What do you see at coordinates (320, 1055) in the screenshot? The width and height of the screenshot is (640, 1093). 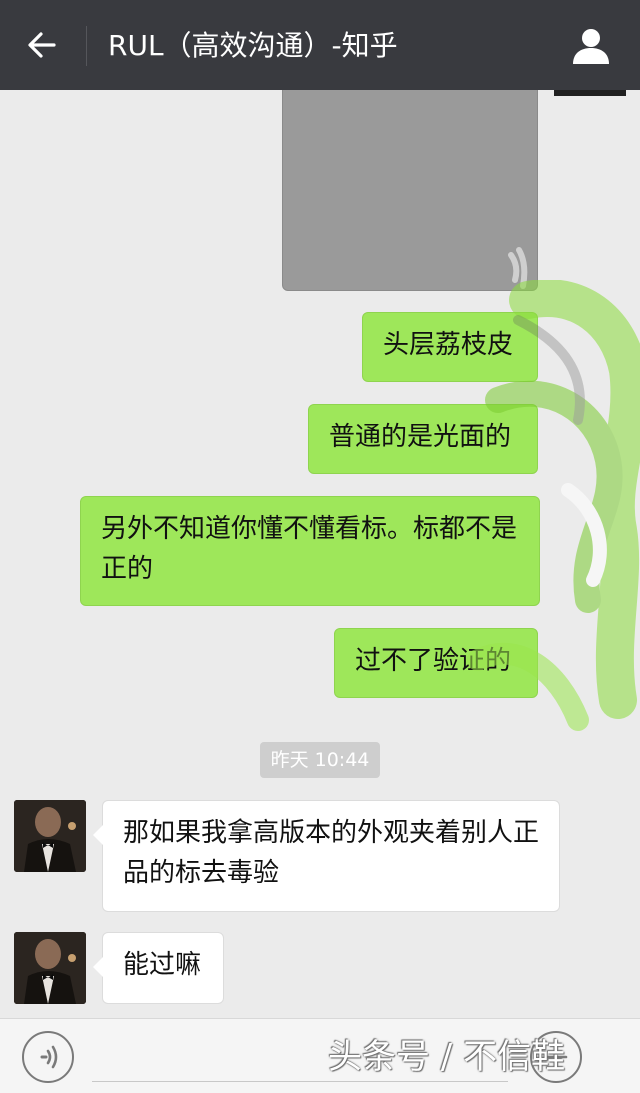 I see `input-bar: 头条号 / 不信鞋` at bounding box center [320, 1055].